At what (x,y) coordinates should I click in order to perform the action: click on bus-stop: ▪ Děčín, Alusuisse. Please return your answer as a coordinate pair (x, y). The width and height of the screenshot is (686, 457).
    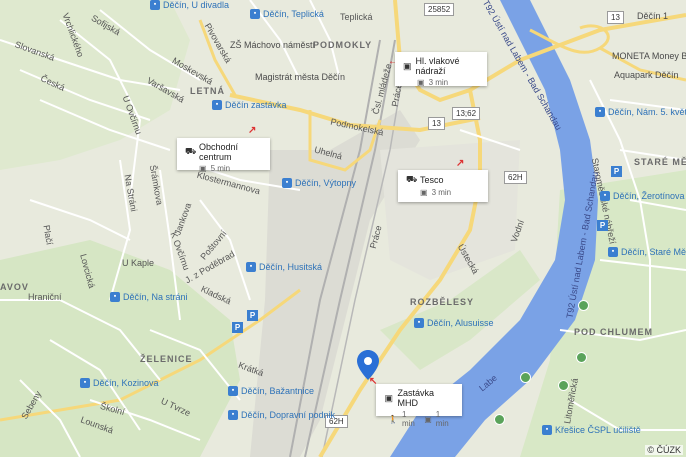
    Looking at the image, I should click on (454, 323).